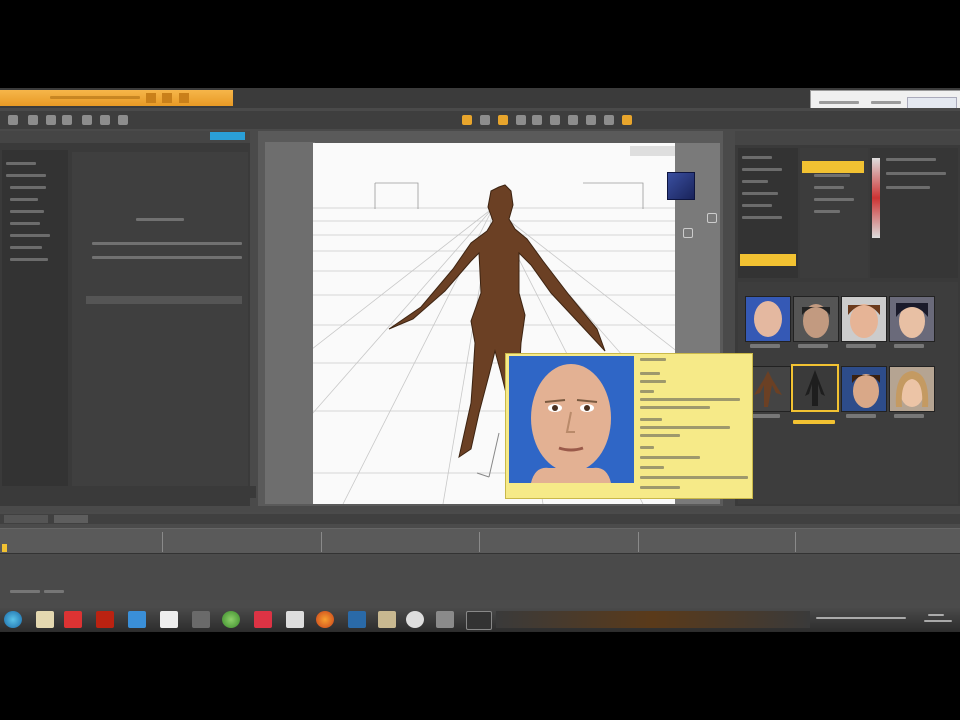 The width and height of the screenshot is (960, 720). I want to click on translate-icon, so click(503, 120).